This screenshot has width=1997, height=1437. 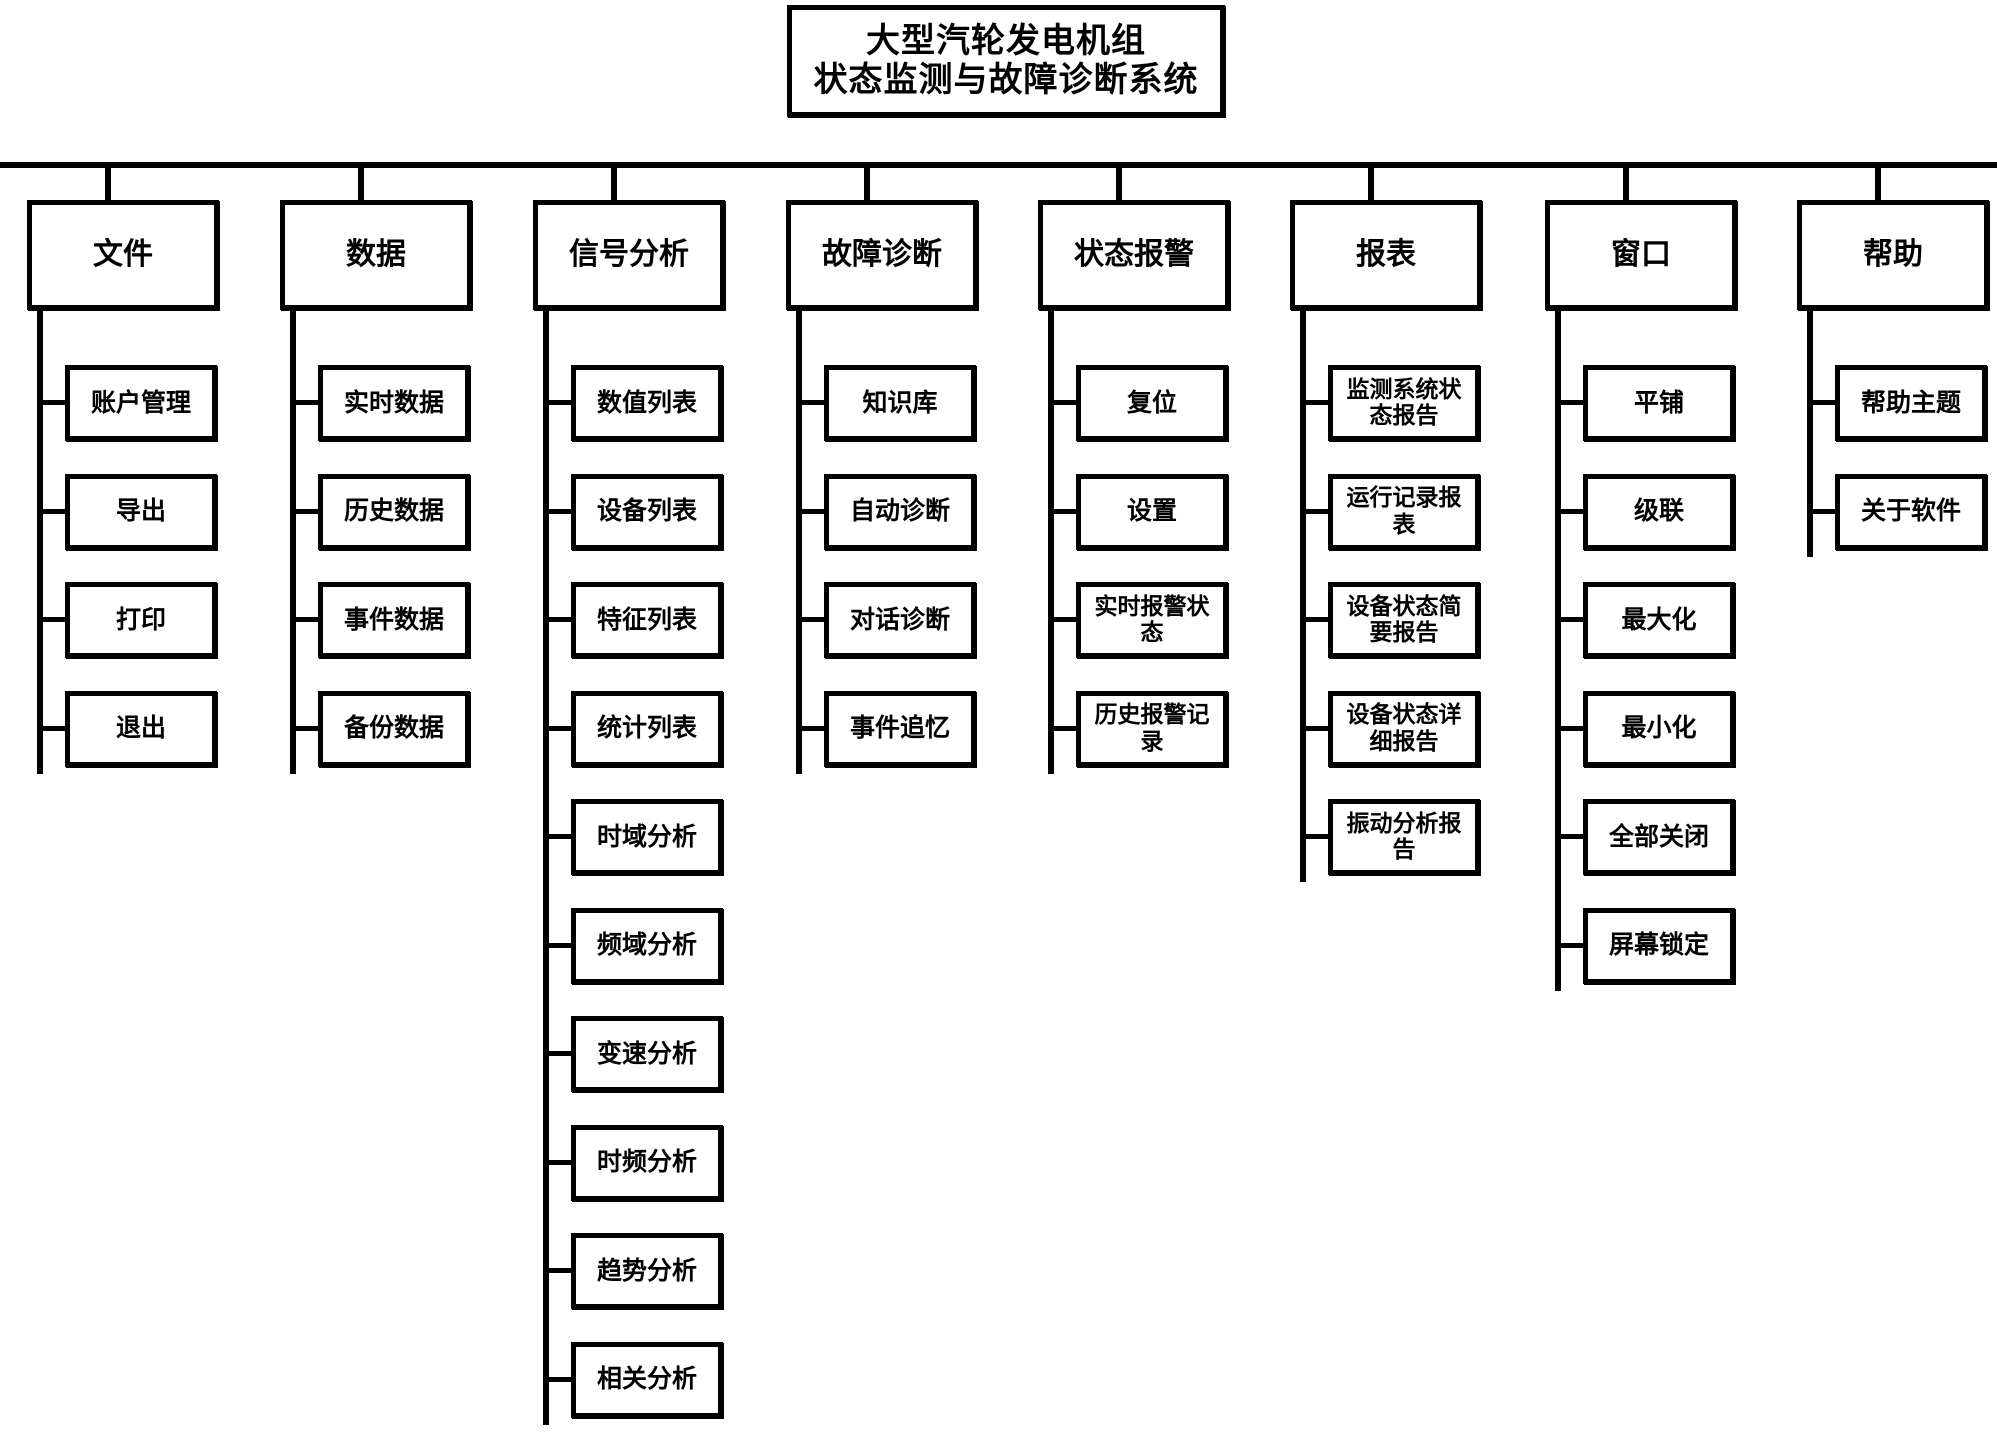 I want to click on submenu-item: 相关分析, so click(x=647, y=1379).